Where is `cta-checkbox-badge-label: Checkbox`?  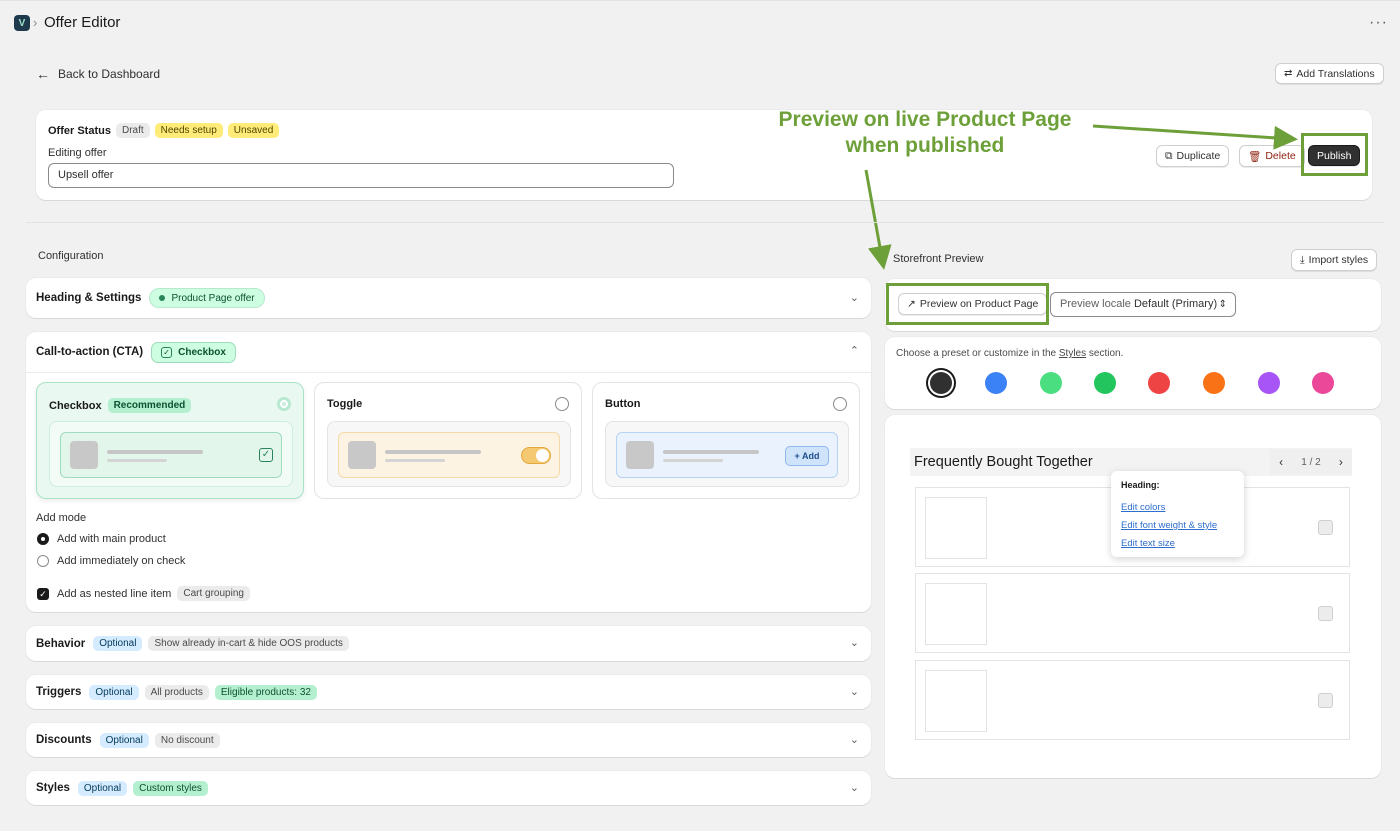 cta-checkbox-badge-label: Checkbox is located at coordinates (202, 352).